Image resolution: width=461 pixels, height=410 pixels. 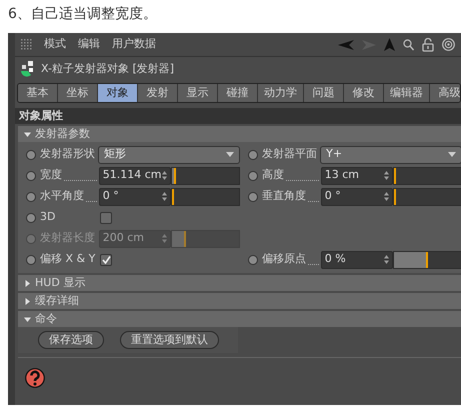 What do you see at coordinates (123, 238) in the screenshot?
I see `field-value: 200 cm` at bounding box center [123, 238].